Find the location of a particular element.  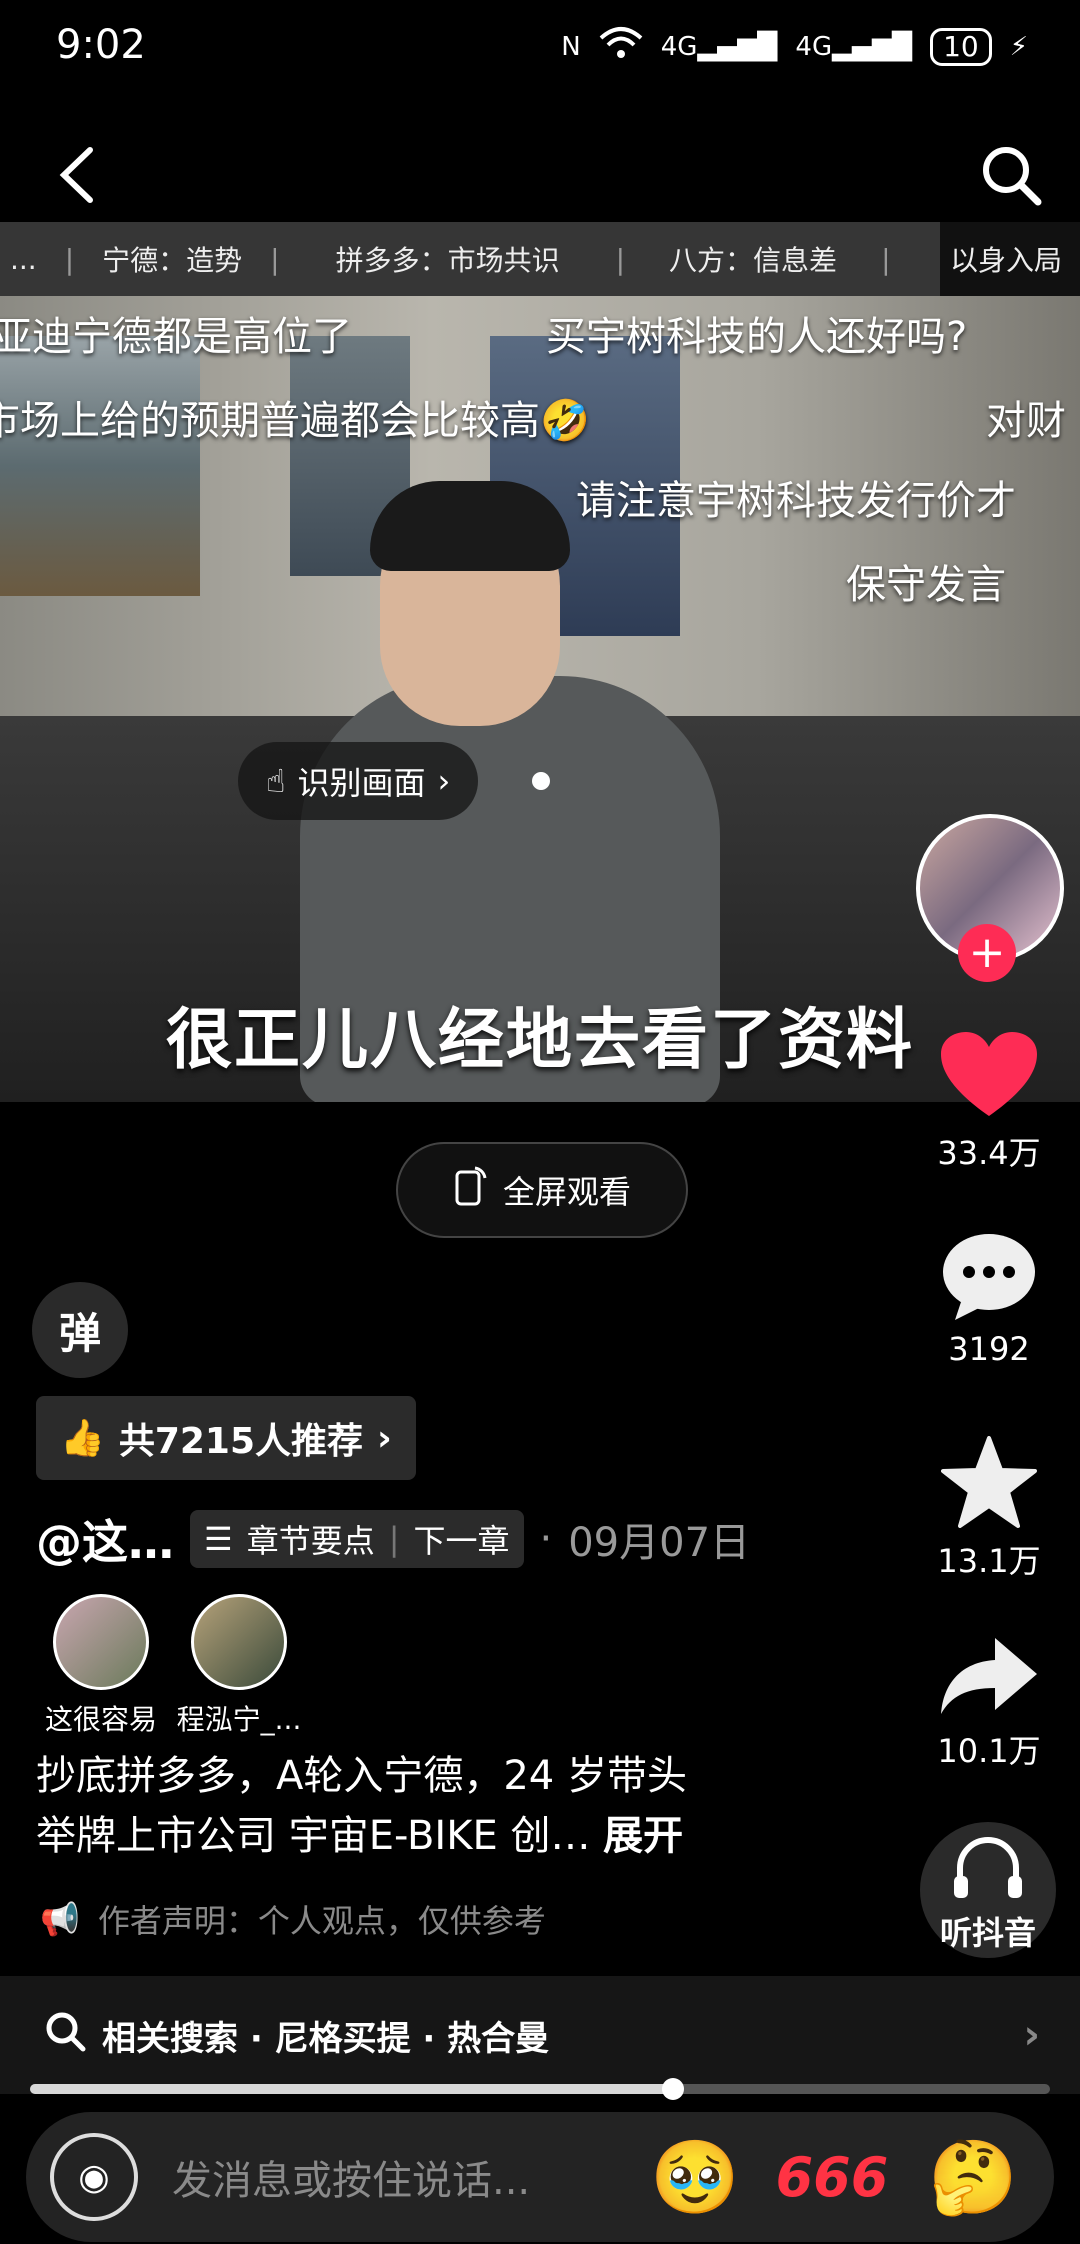

fullscreen-label: 全屏观看 is located at coordinates (566, 1192).